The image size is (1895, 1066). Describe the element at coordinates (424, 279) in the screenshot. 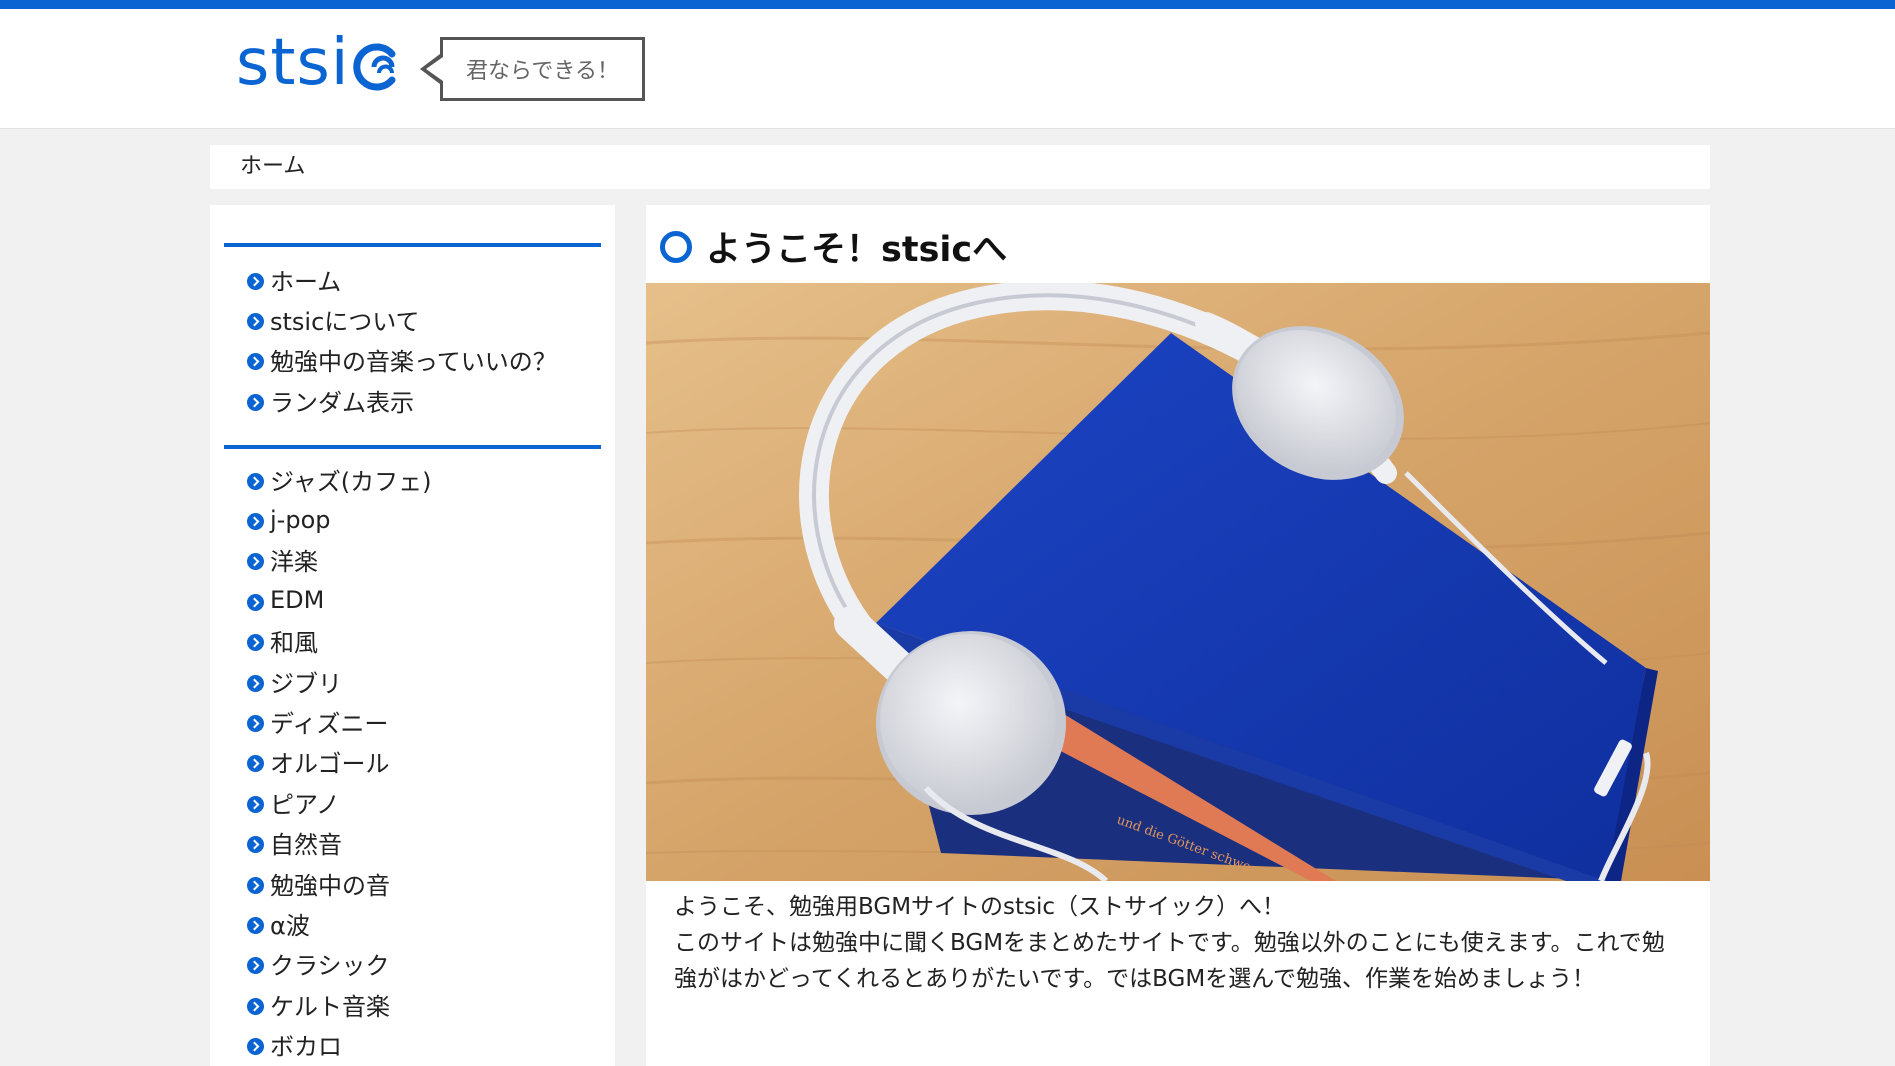

I see `sidebar-item-home: ホーム` at that location.